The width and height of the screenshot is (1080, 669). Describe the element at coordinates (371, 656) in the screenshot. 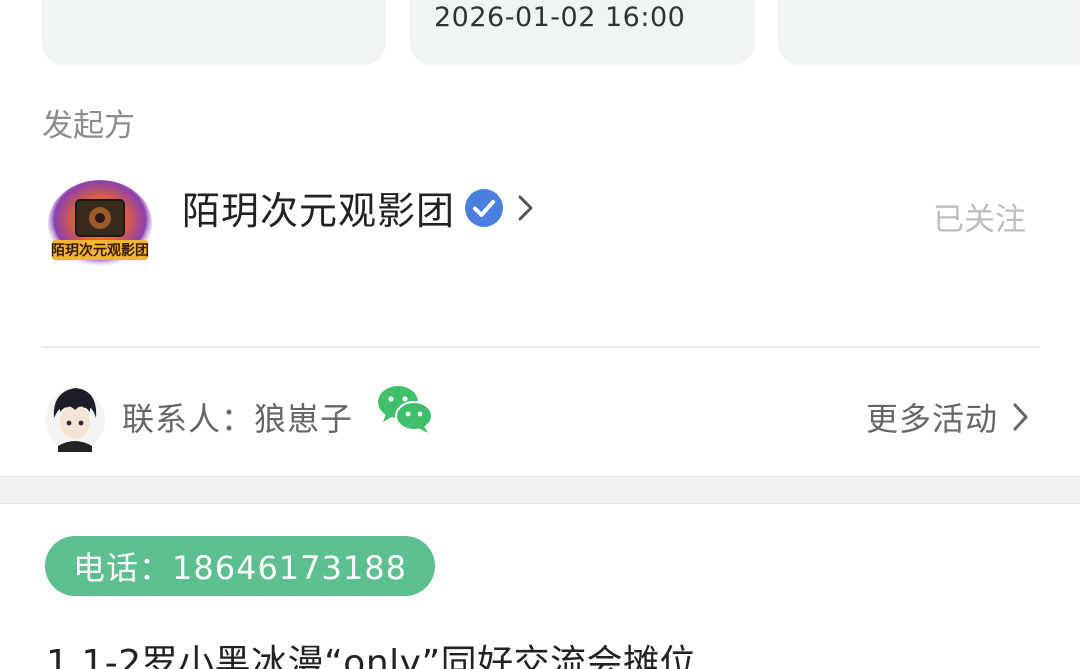

I see `event-title: 1.1-2罗小黑冰漫“only”同好交流会摊位` at that location.